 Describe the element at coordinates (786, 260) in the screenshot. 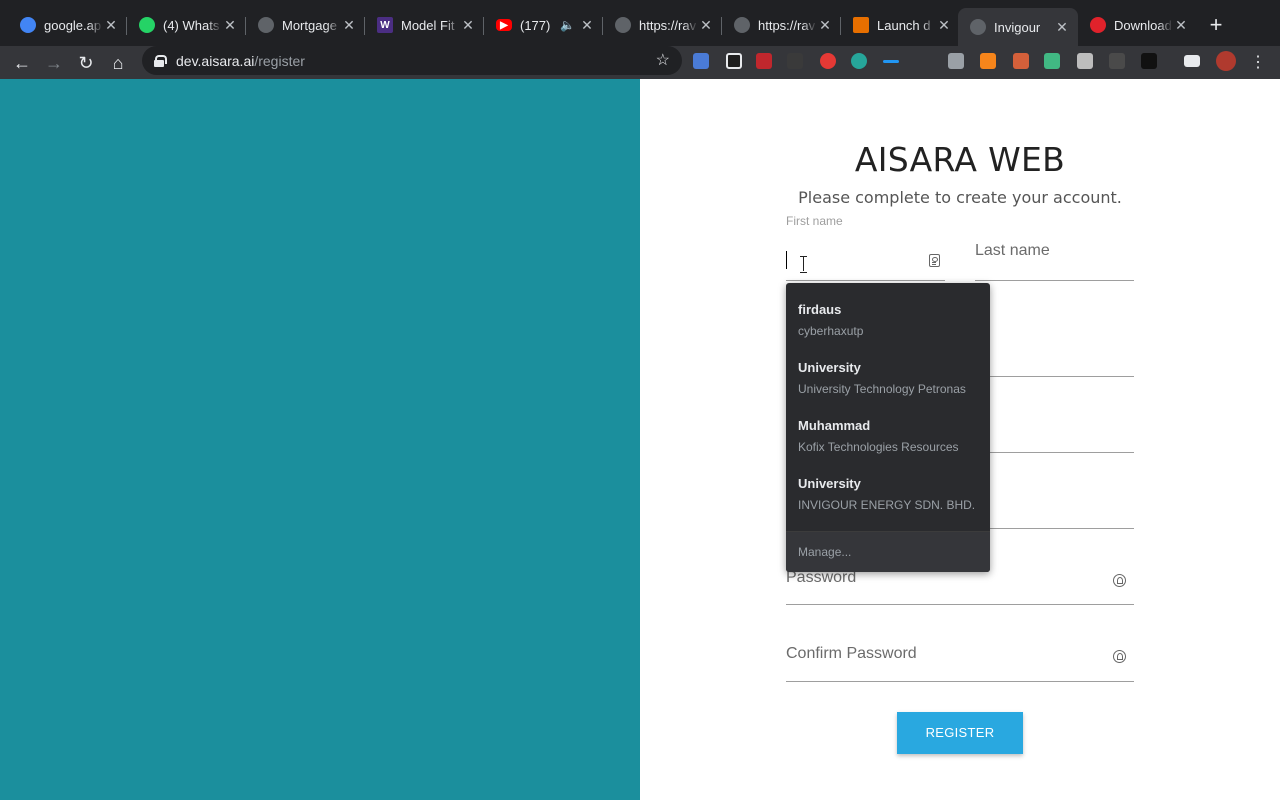

I see `text-caret` at that location.